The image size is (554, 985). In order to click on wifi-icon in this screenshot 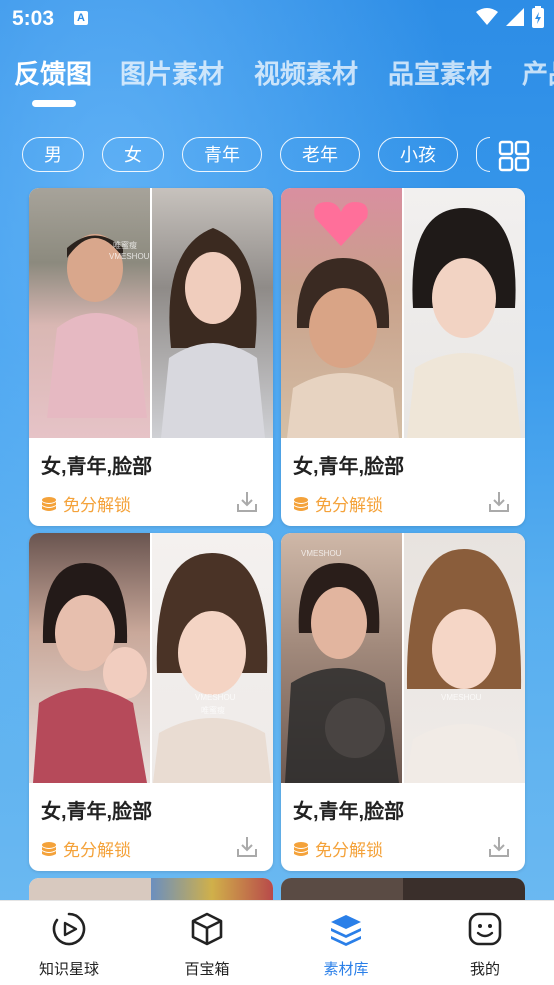, I will do `click(487, 16)`.